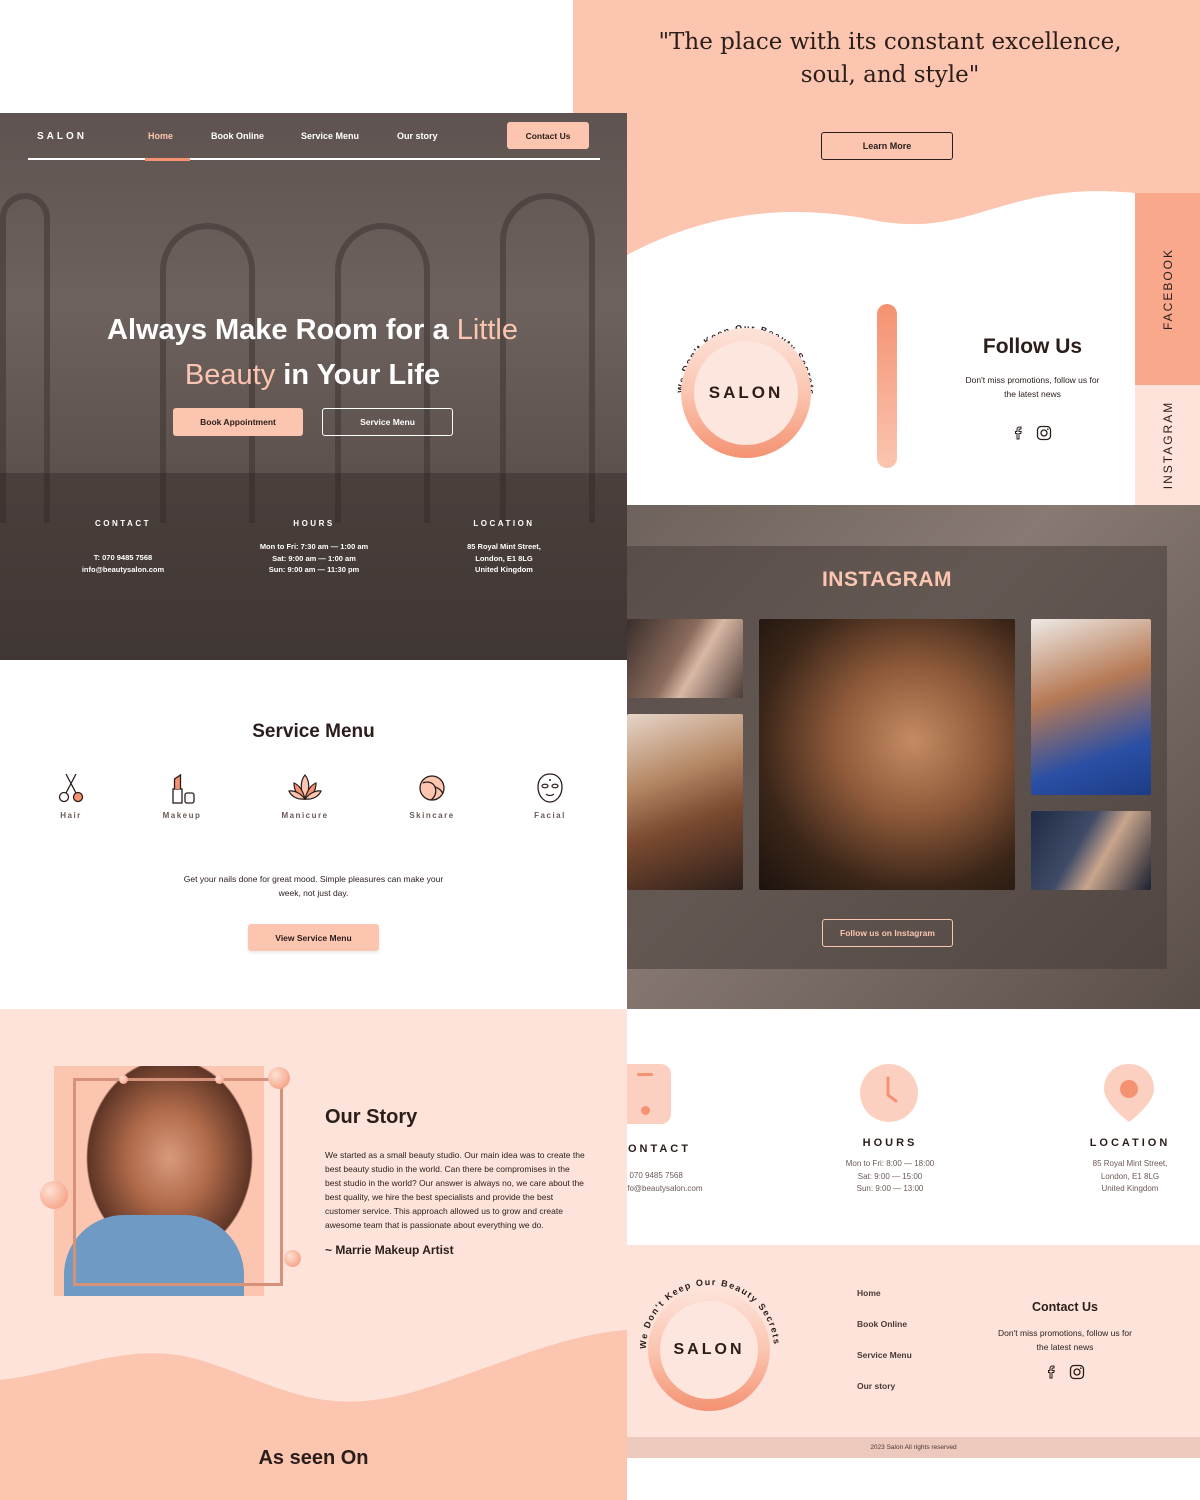 The image size is (1200, 1500). I want to click on hours-line: Sat: 9:00 — 15:00, so click(890, 1176).